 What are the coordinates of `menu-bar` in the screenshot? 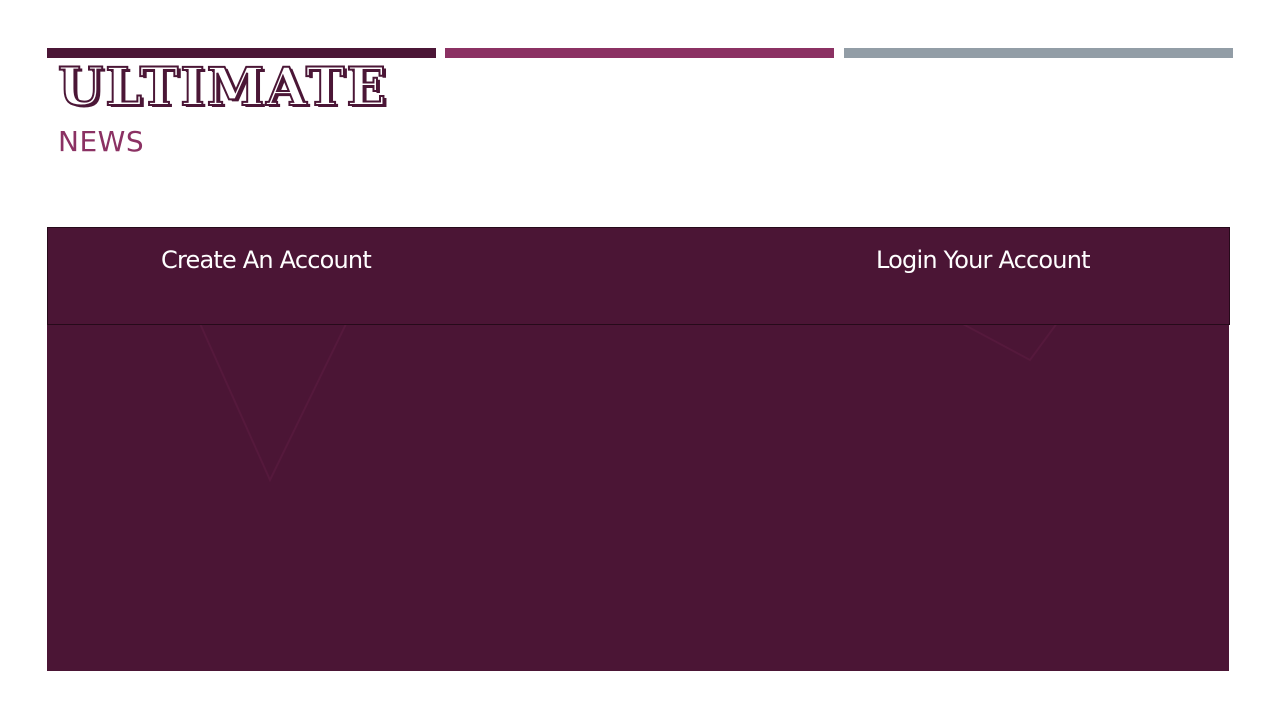 It's located at (638, 276).